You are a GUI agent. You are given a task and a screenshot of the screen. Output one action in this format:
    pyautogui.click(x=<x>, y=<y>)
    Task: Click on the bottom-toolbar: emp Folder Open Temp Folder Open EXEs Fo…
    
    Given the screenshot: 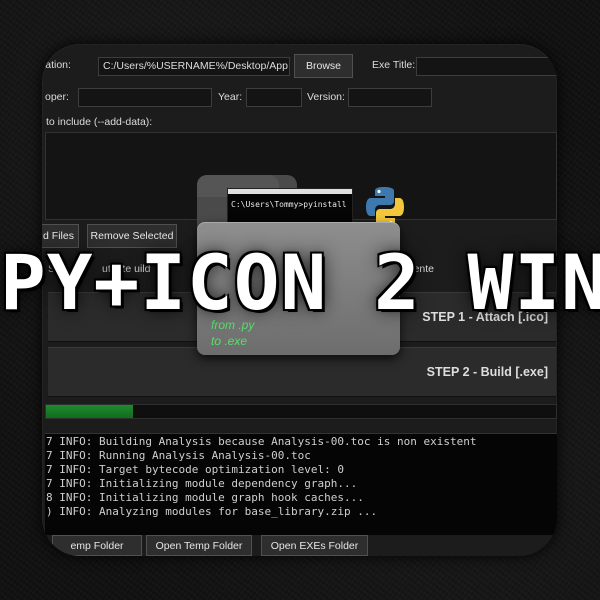 What is the action you would take?
    pyautogui.click(x=299, y=545)
    